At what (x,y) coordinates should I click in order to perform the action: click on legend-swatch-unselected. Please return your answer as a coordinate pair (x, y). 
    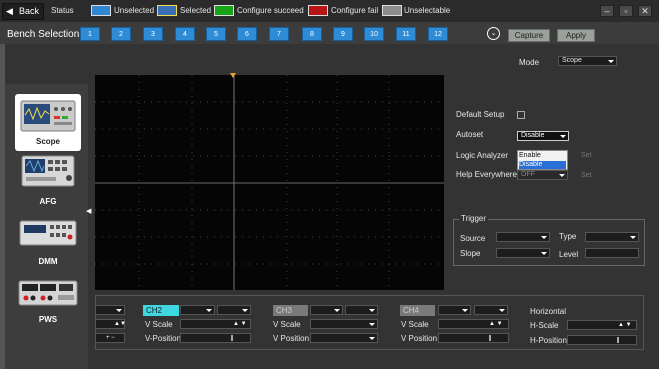
    Looking at the image, I should click on (101, 10).